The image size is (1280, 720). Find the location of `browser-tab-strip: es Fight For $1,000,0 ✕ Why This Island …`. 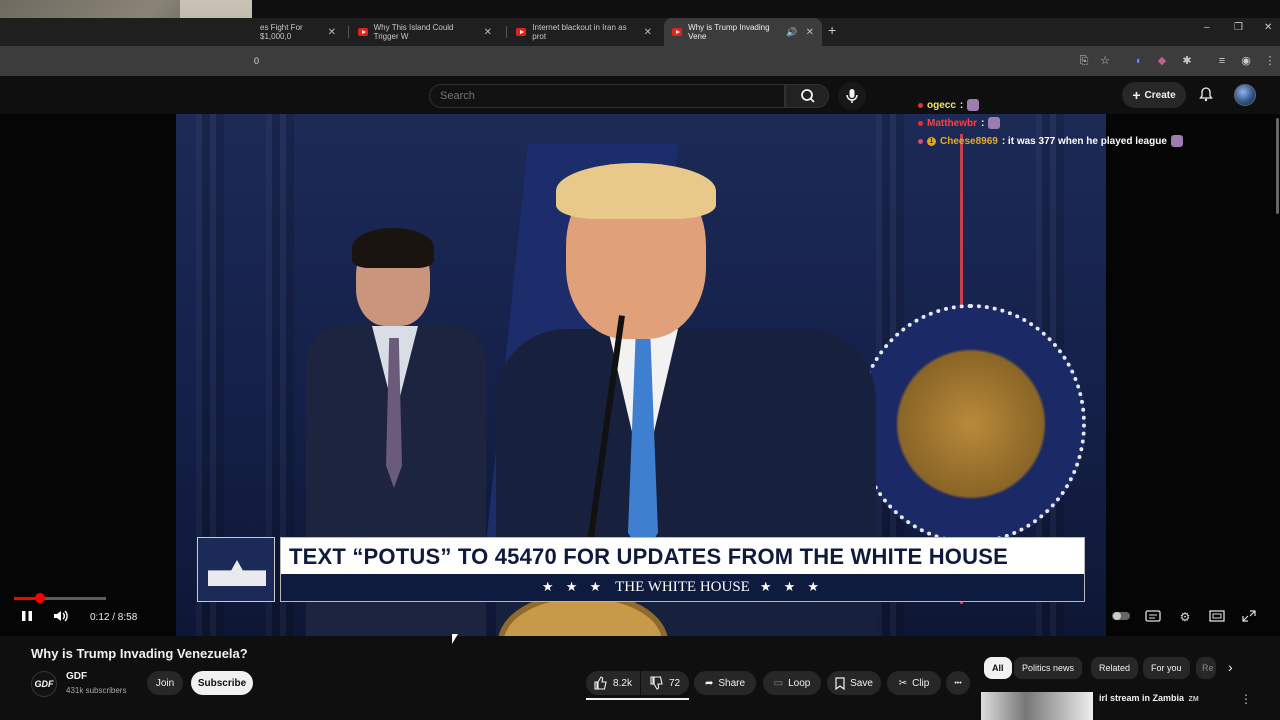

browser-tab-strip: es Fight For $1,000,0 ✕ Why This Island … is located at coordinates (640, 32).